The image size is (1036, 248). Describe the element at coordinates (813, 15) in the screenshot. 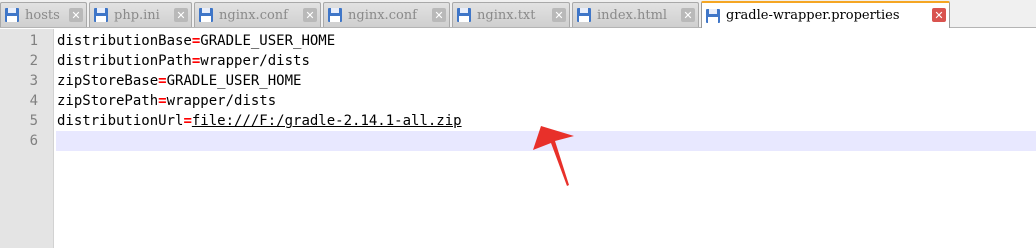

I see `tab-label: gradle-wrapper.properties` at that location.